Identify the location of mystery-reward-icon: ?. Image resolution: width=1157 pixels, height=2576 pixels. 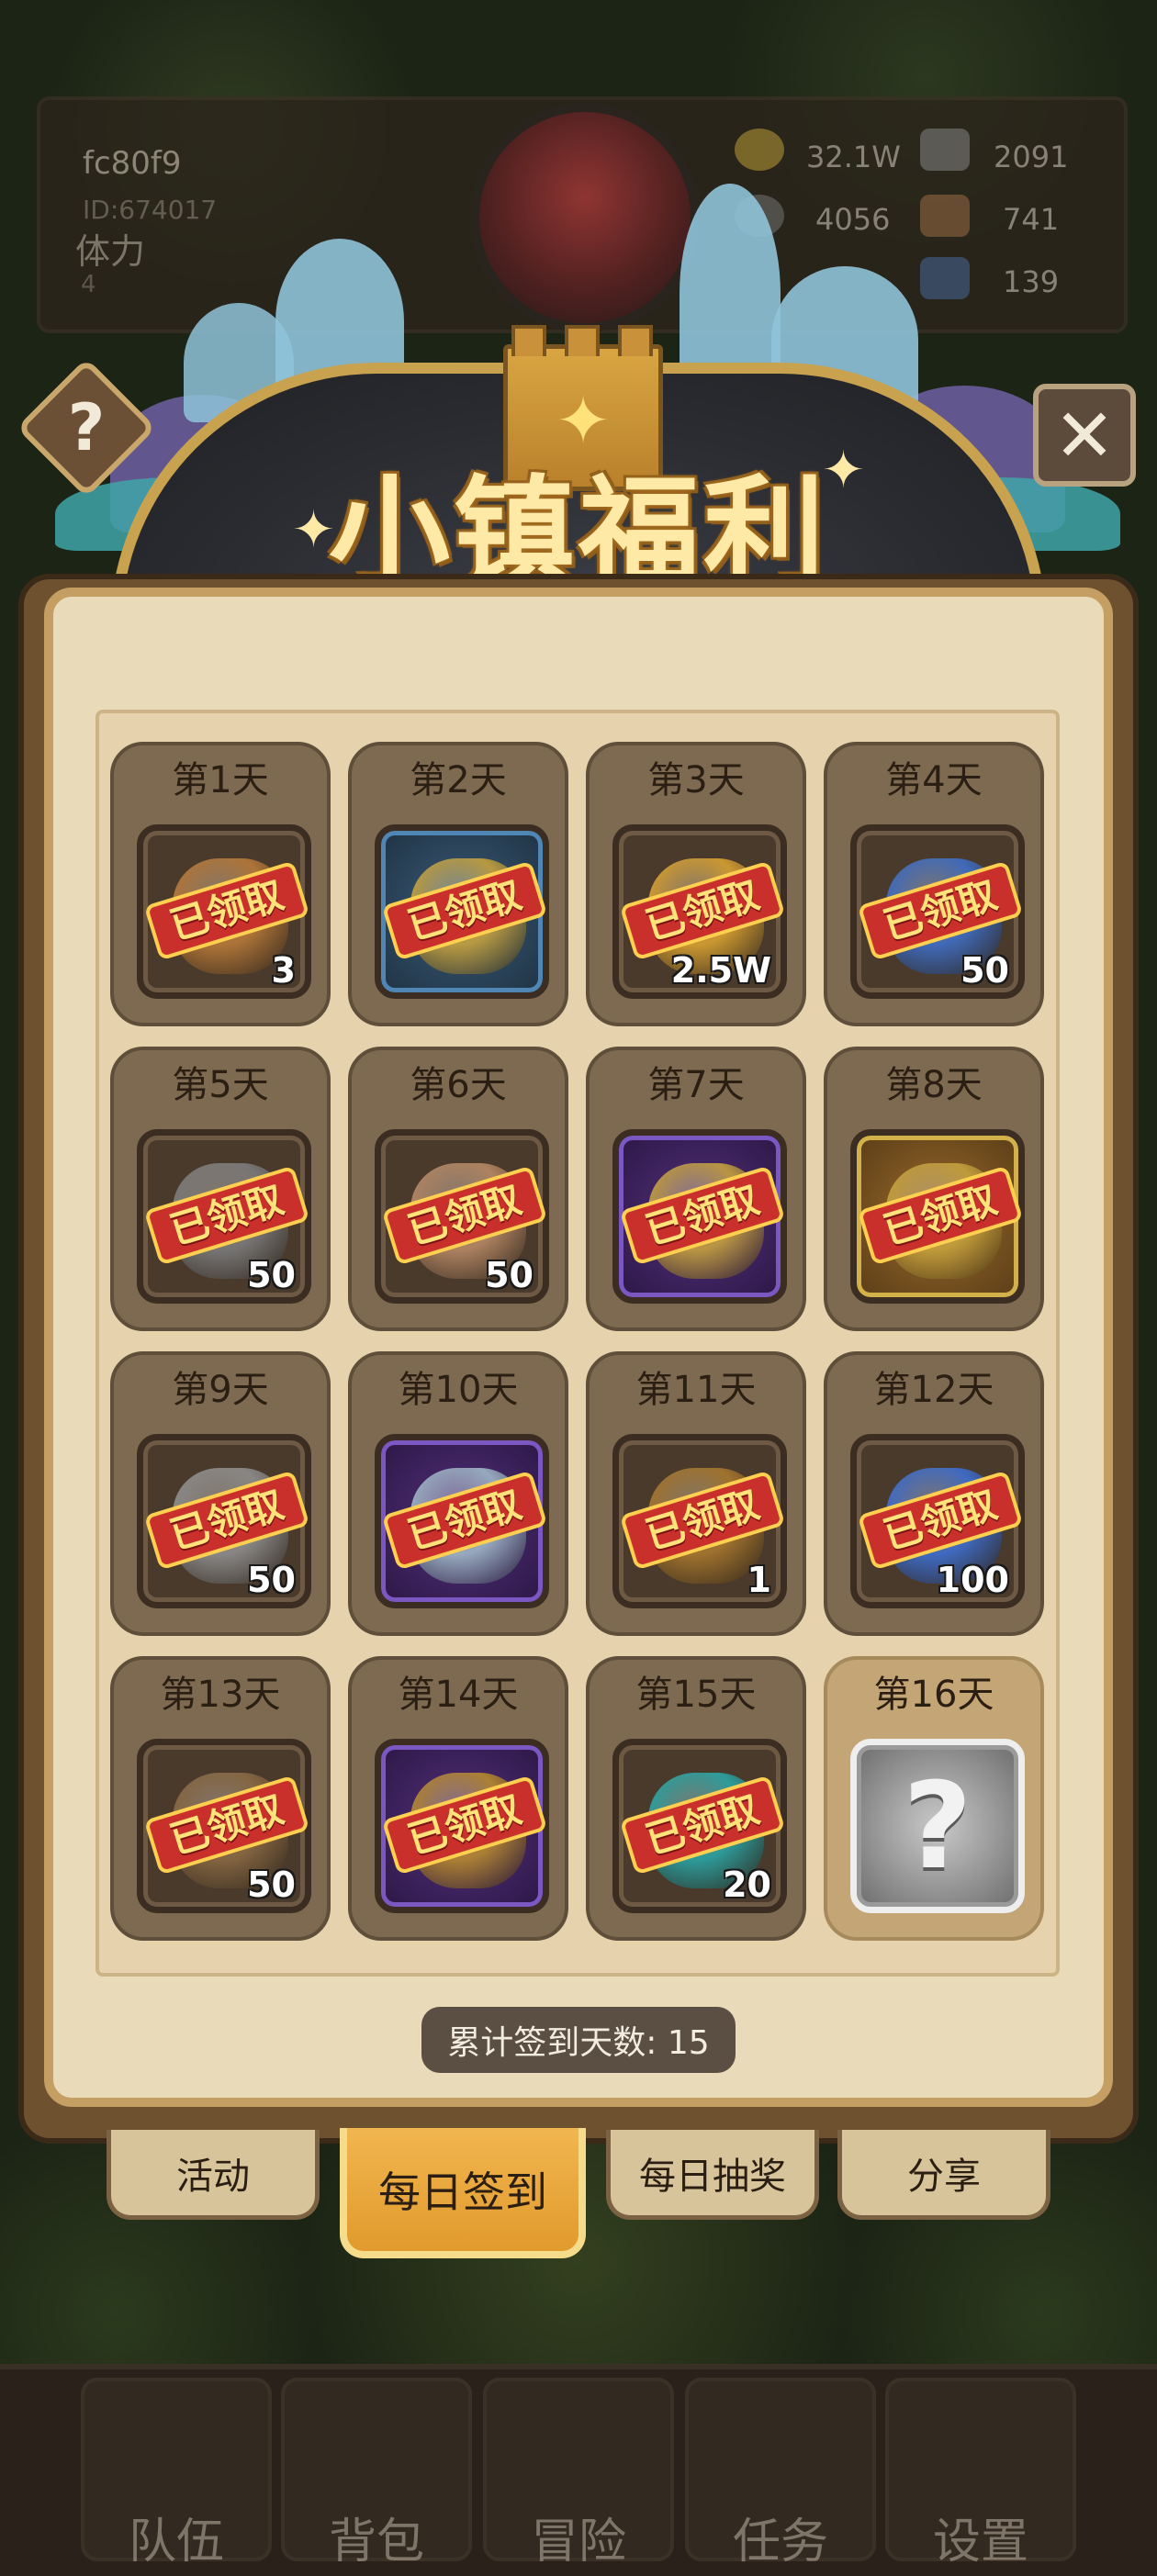
(938, 1826).